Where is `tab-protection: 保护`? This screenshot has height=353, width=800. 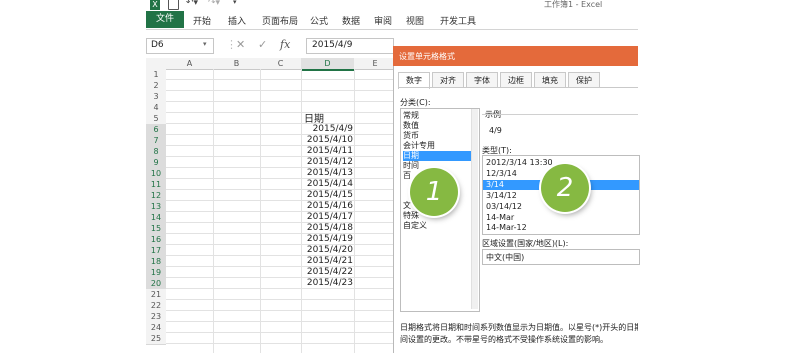
tab-protection: 保护 is located at coordinates (584, 80).